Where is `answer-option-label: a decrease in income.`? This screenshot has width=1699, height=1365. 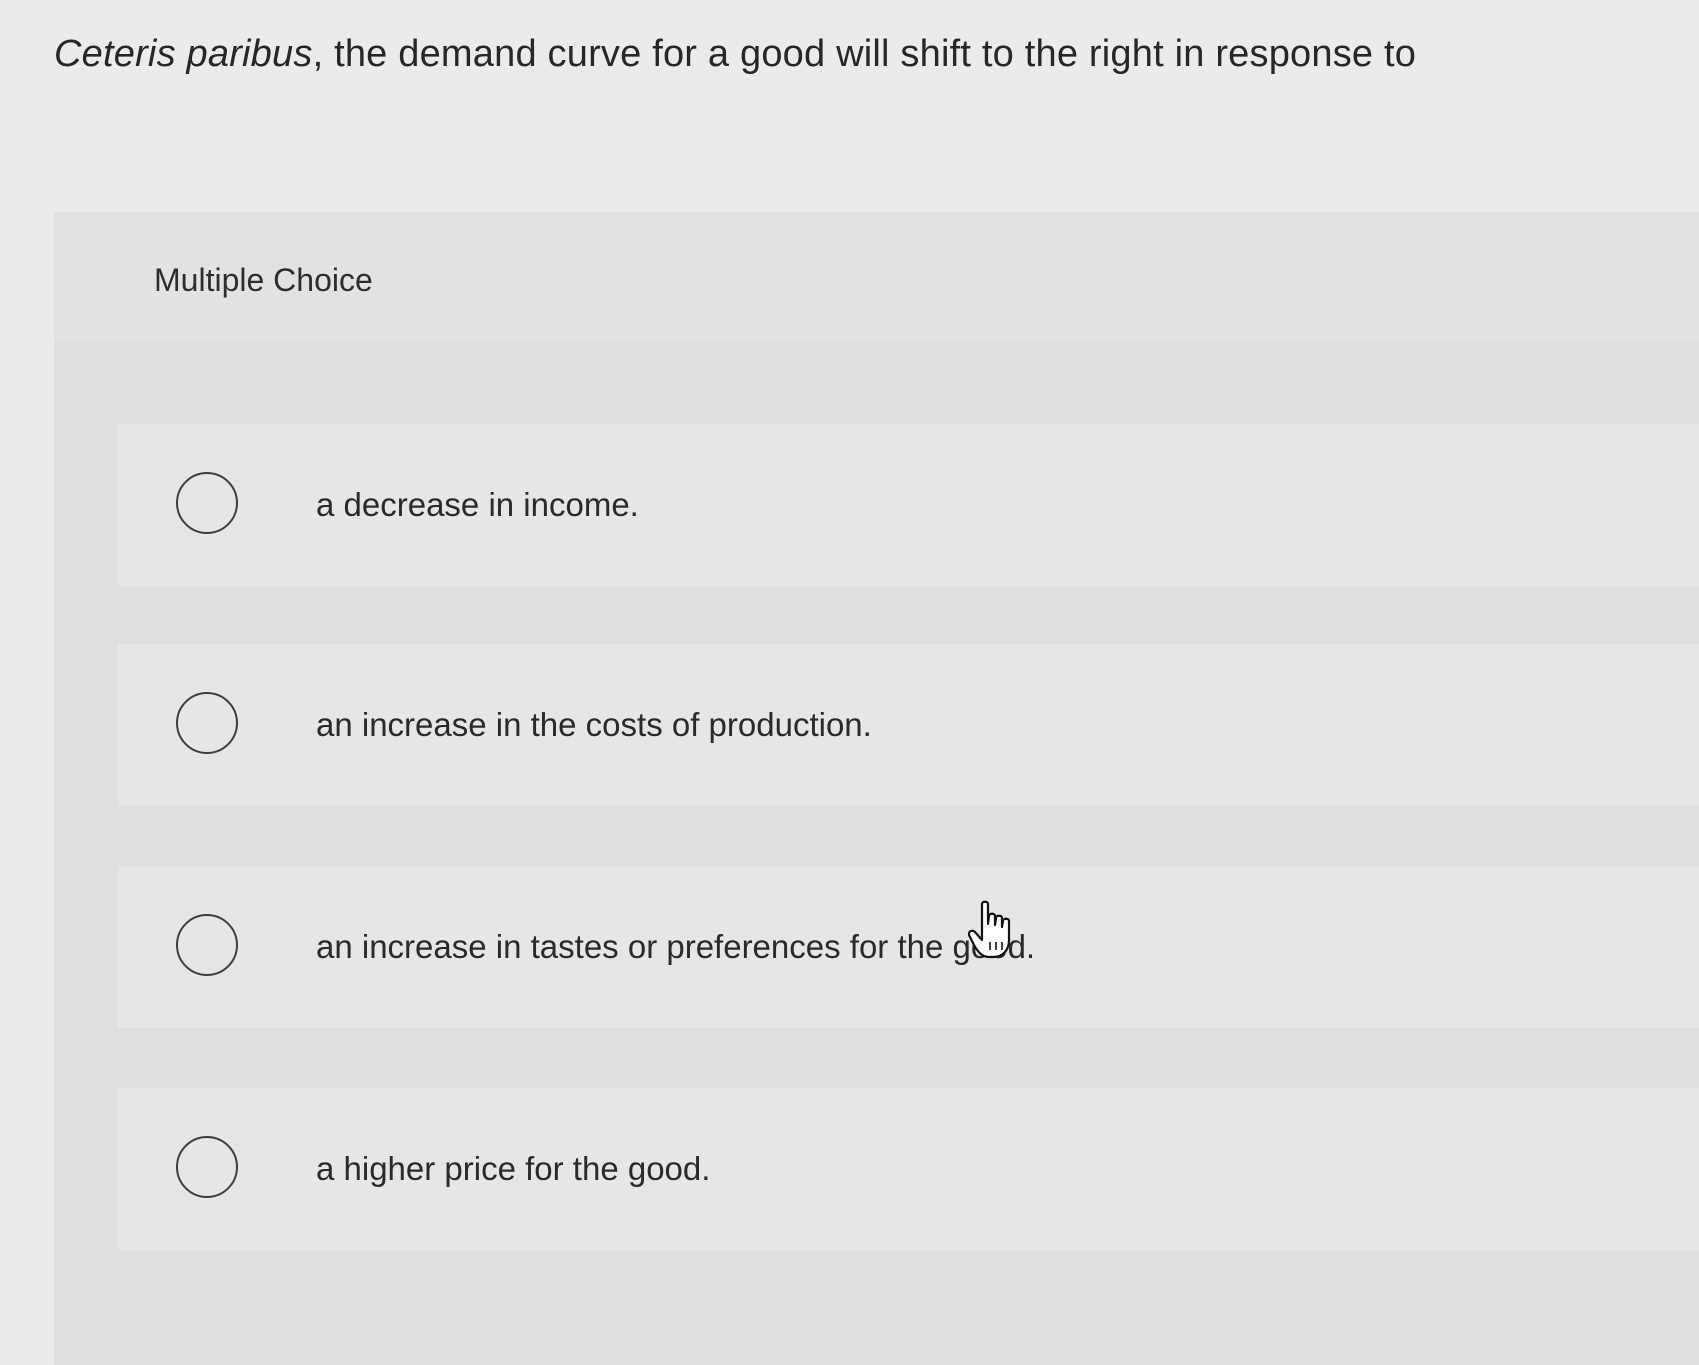 answer-option-label: a decrease in income. is located at coordinates (477, 504).